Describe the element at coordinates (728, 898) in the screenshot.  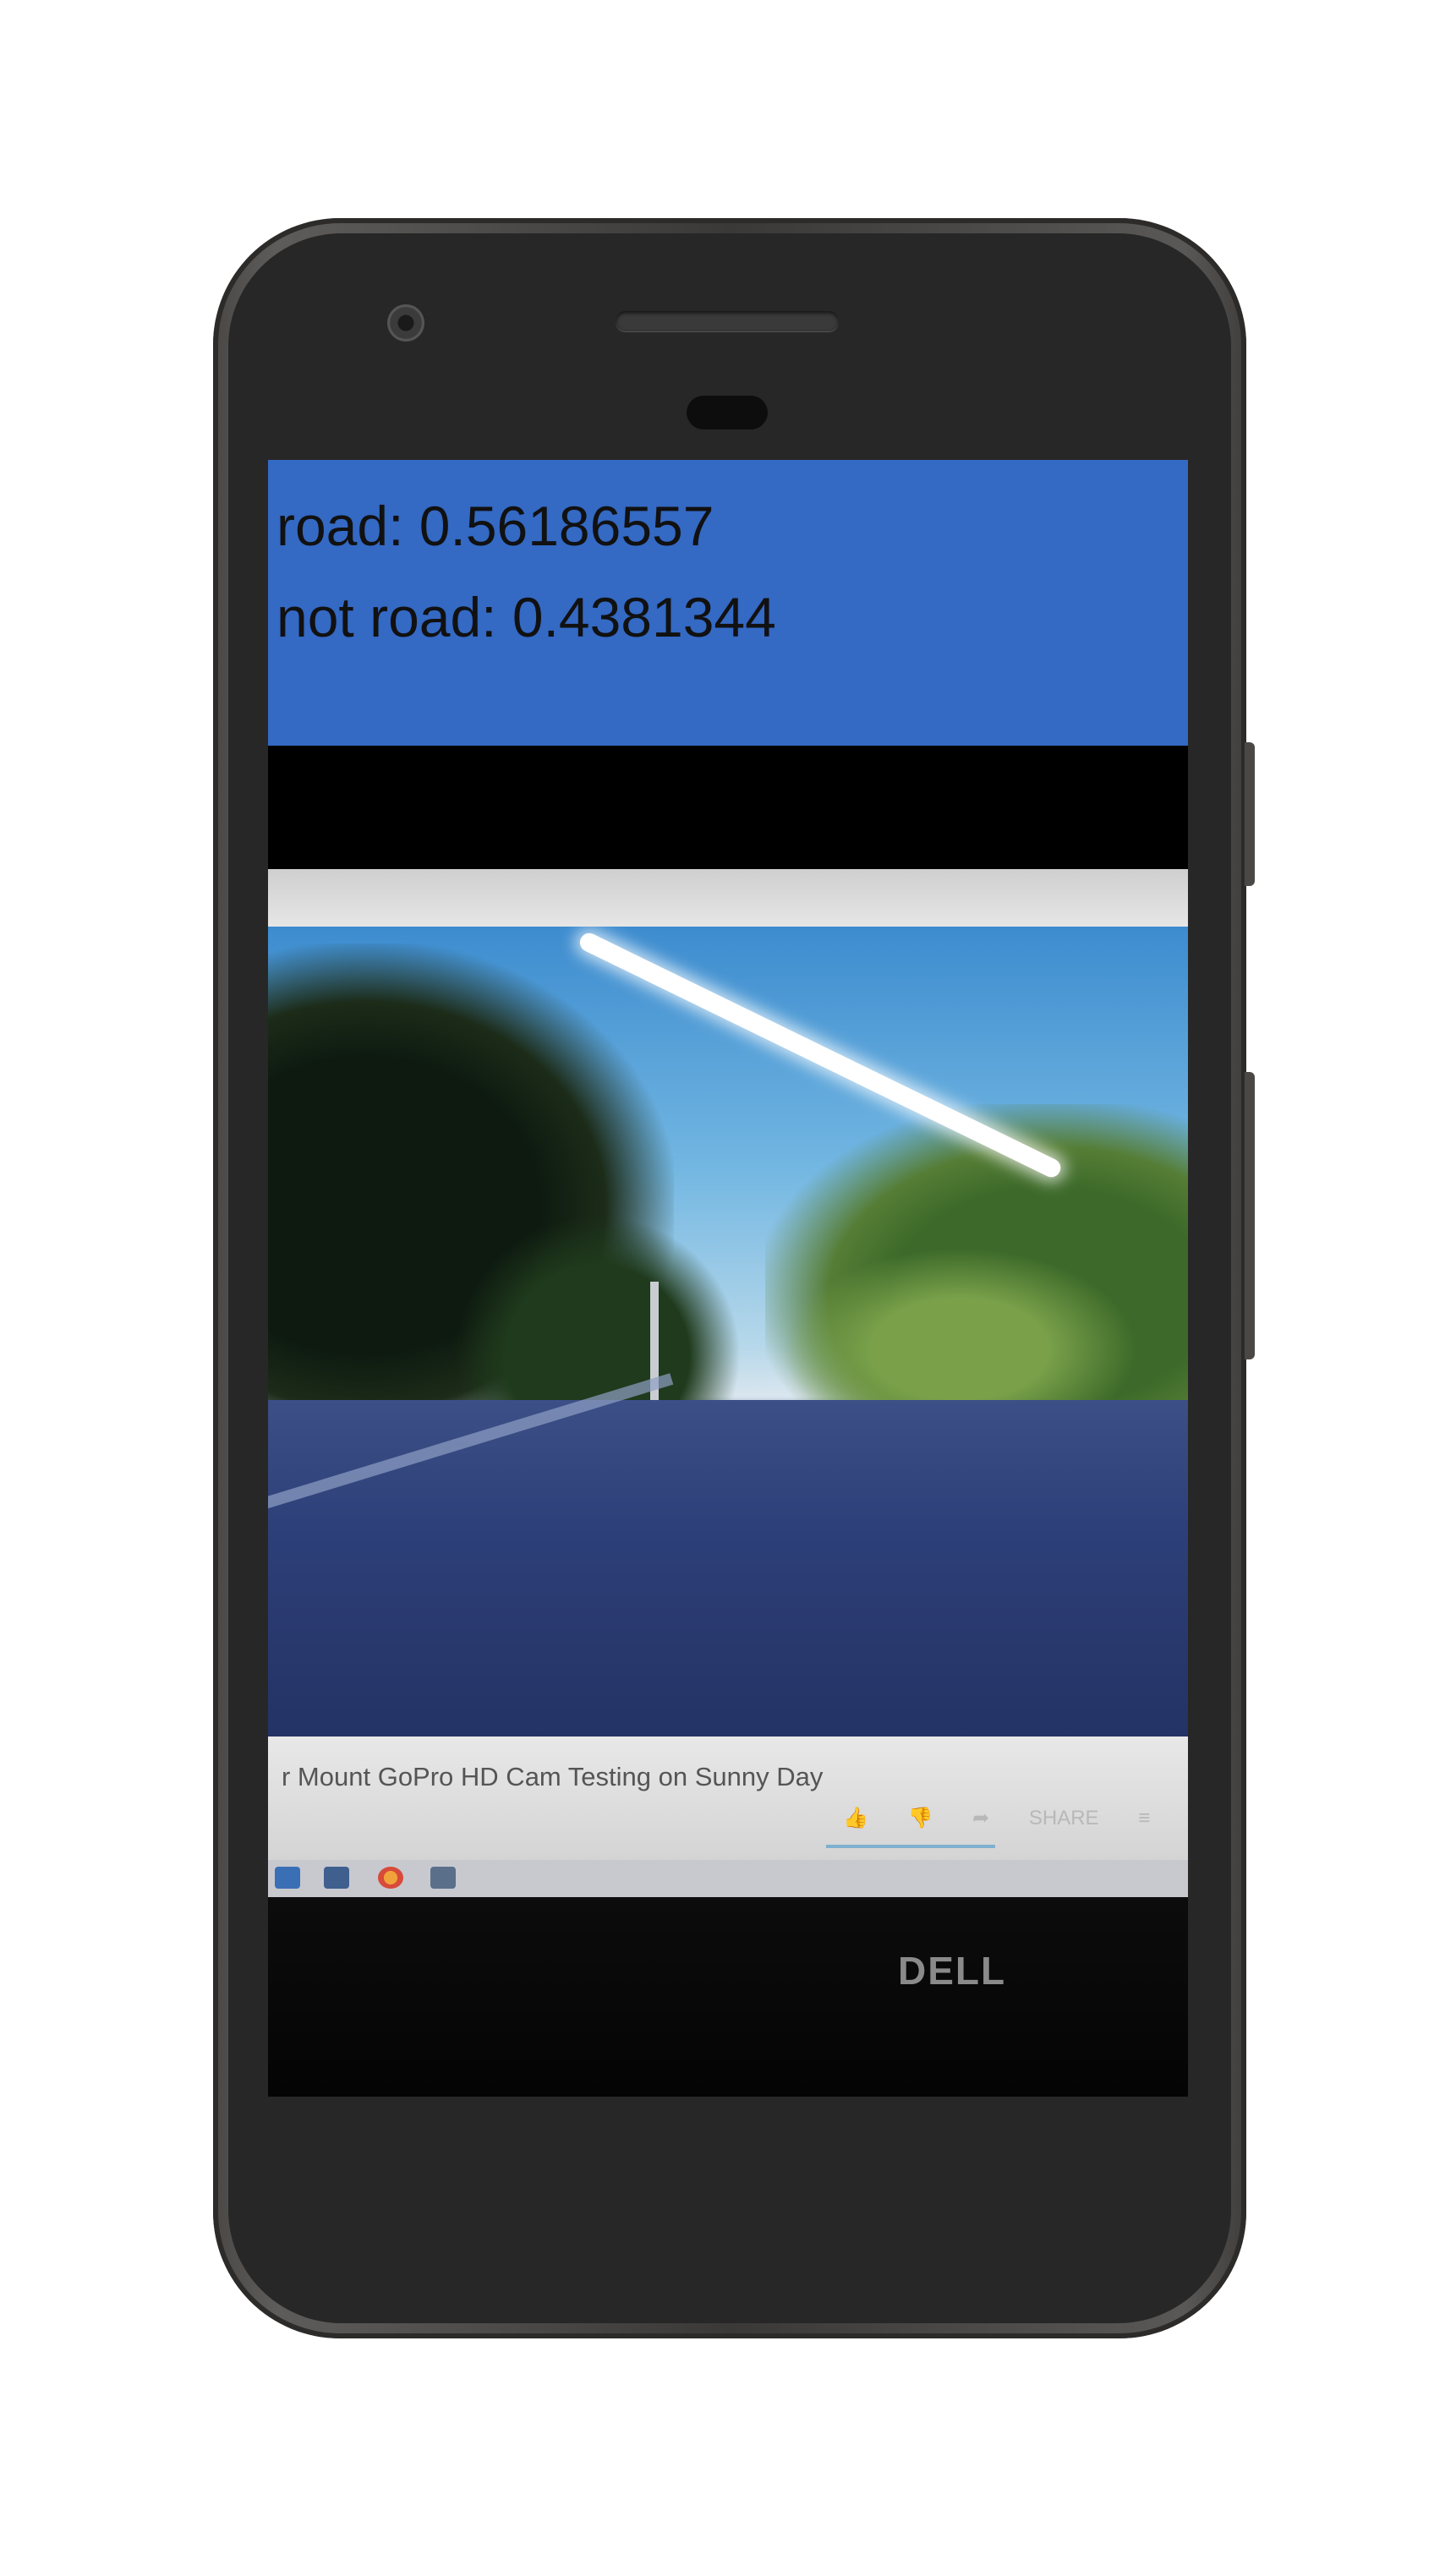
I see `monitor-top-edge` at that location.